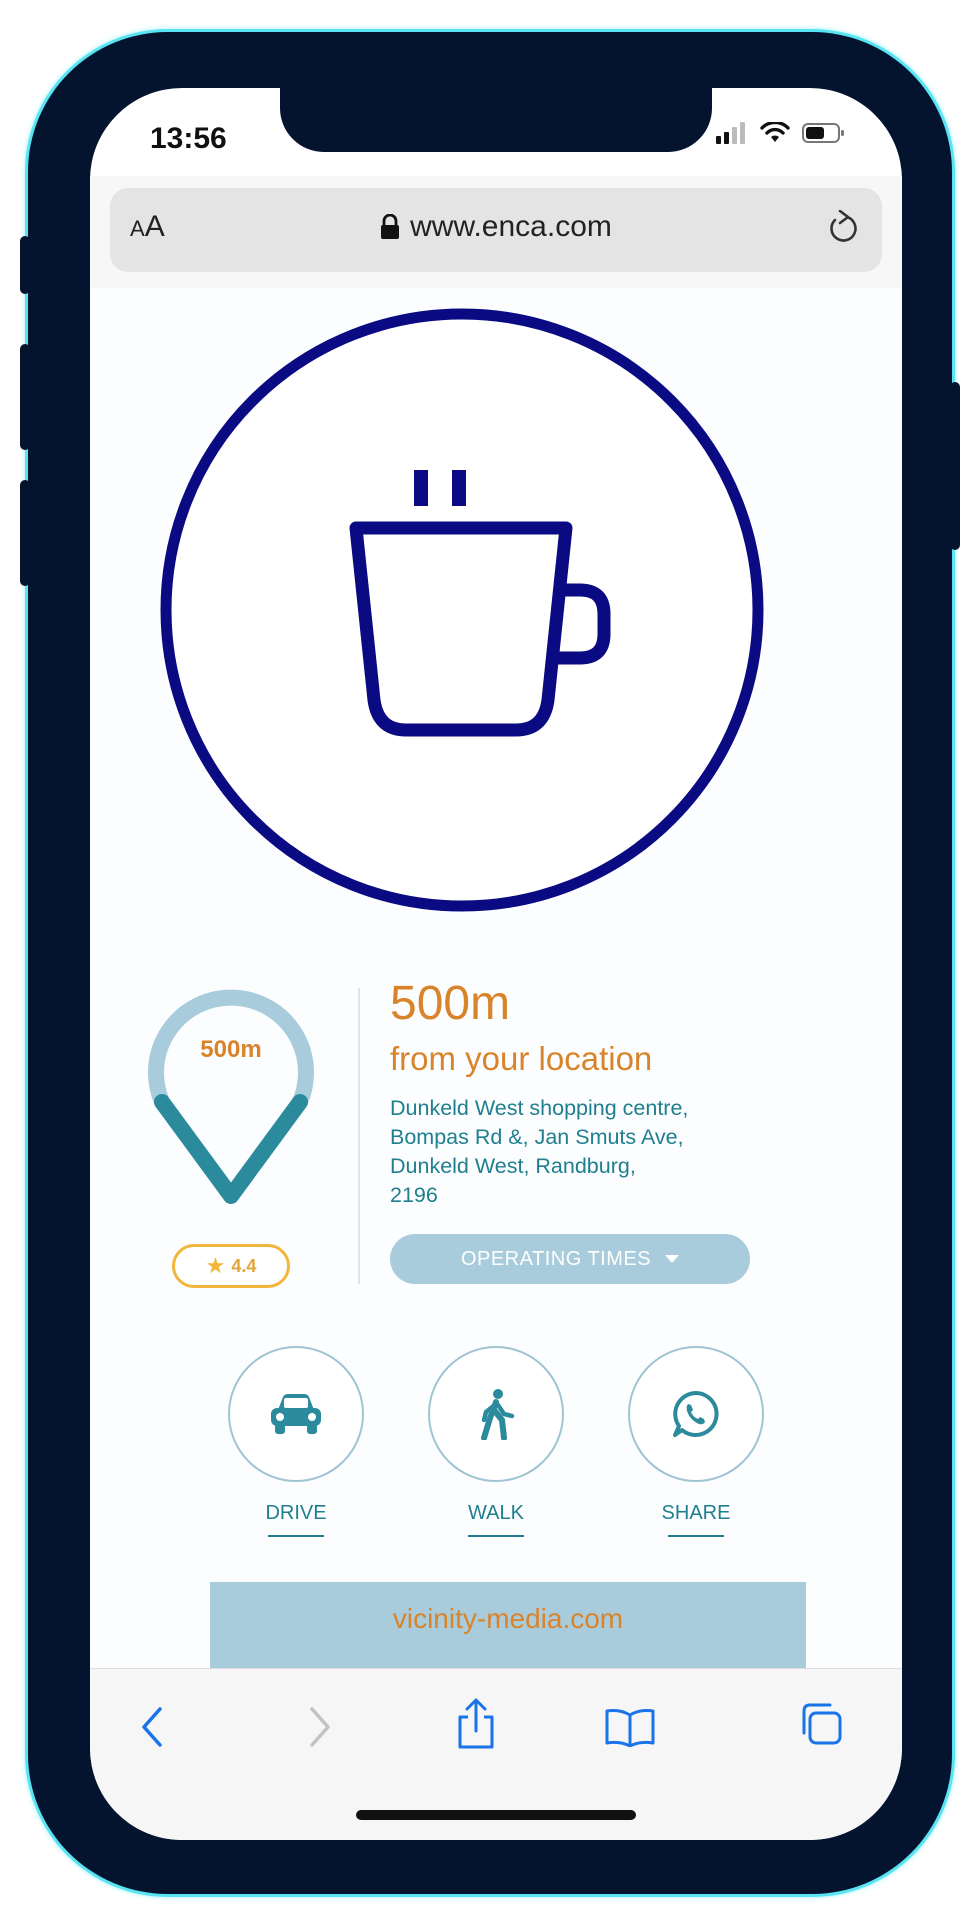 This screenshot has width=976, height=1923. Describe the element at coordinates (539, 1108) in the screenshot. I see `address-line: Dunkeld West shopping centre,` at that location.